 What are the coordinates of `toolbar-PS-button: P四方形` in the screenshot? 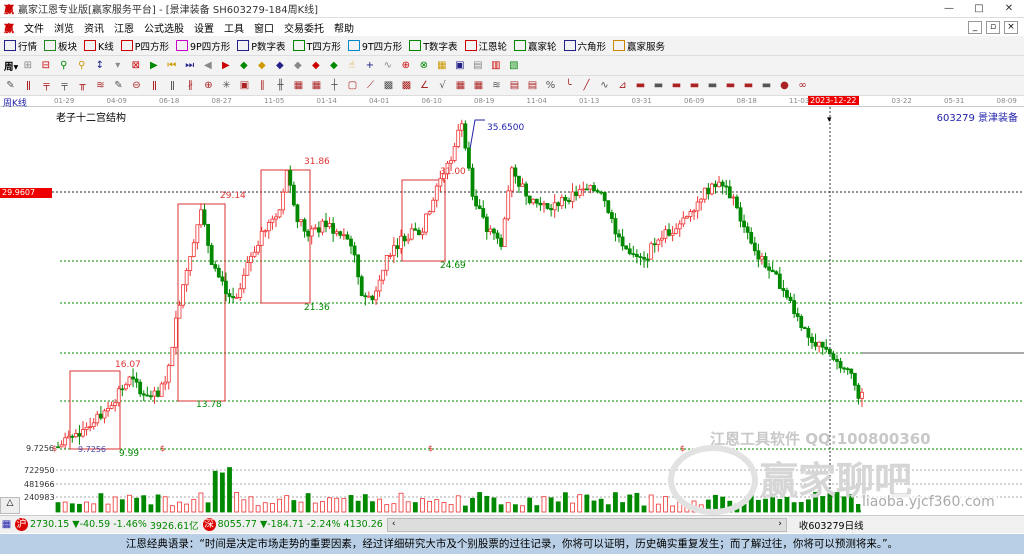 It's located at (144, 46).